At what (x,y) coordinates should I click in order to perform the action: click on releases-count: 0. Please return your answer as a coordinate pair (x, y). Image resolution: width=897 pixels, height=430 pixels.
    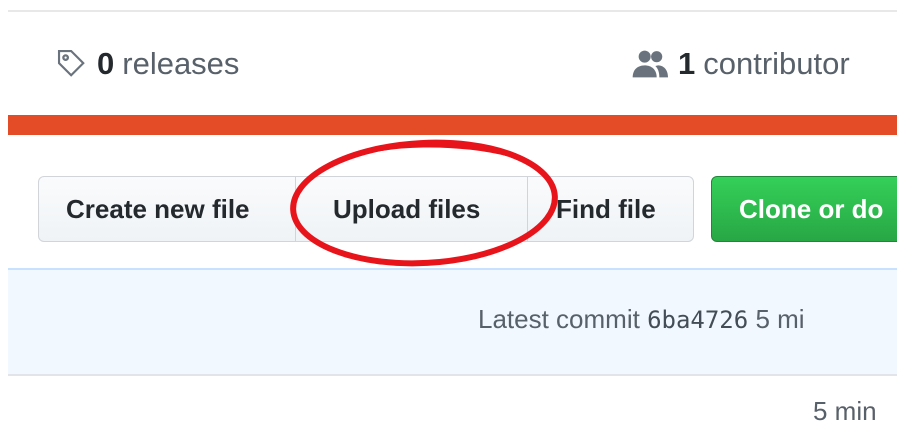
    Looking at the image, I should click on (106, 63).